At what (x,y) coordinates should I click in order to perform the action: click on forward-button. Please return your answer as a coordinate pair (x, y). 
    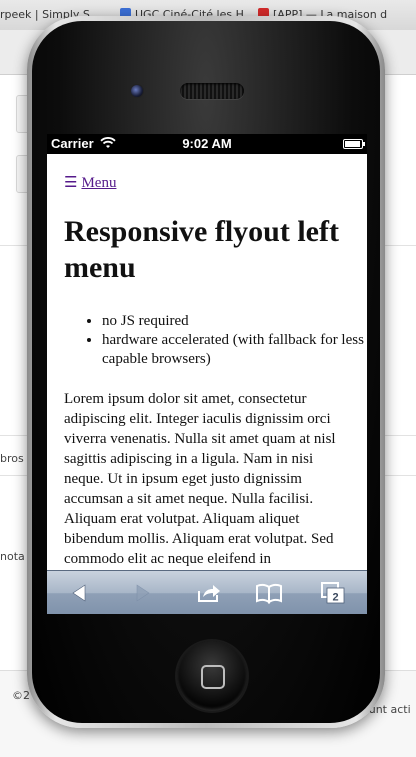
    Looking at the image, I should click on (143, 593).